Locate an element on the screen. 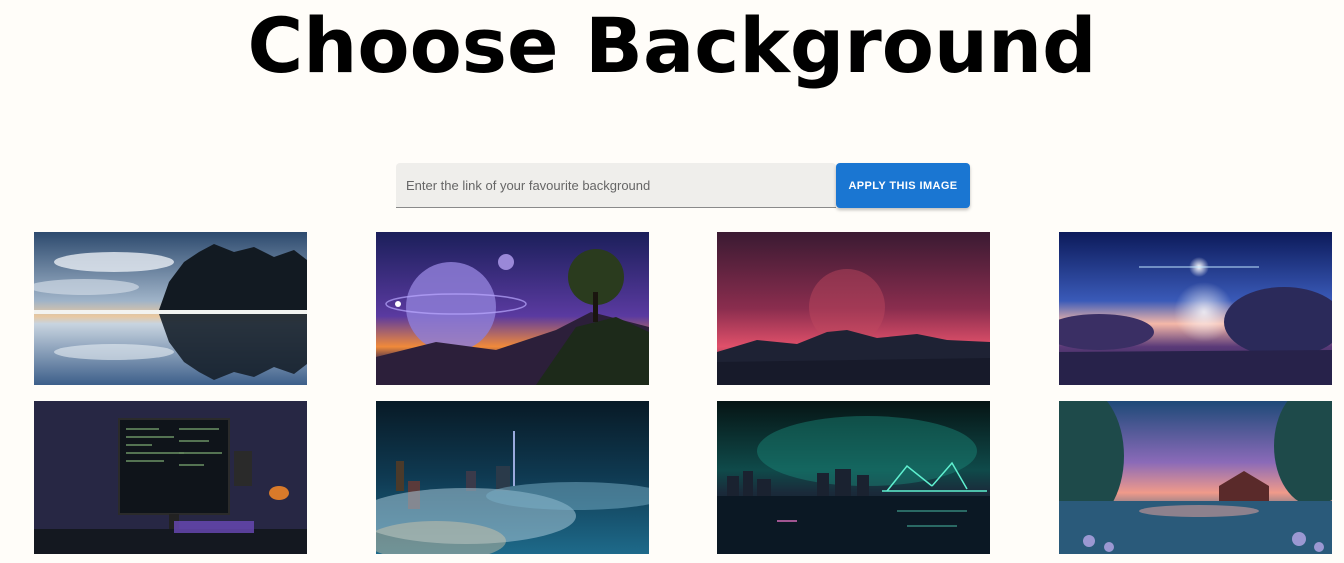 The height and width of the screenshot is (563, 1344). planet-sunset-image is located at coordinates (512, 308).